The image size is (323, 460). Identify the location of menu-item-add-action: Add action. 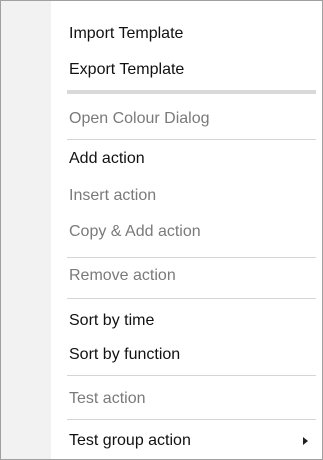
(186, 159).